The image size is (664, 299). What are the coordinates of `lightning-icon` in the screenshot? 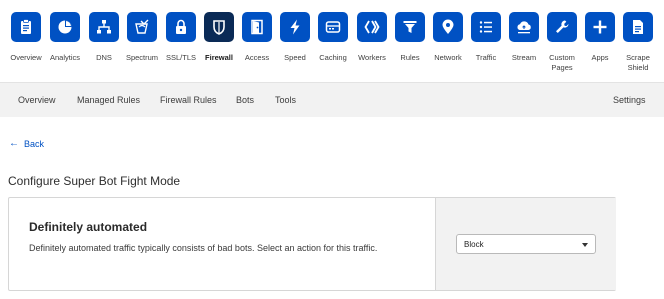 It's located at (295, 27).